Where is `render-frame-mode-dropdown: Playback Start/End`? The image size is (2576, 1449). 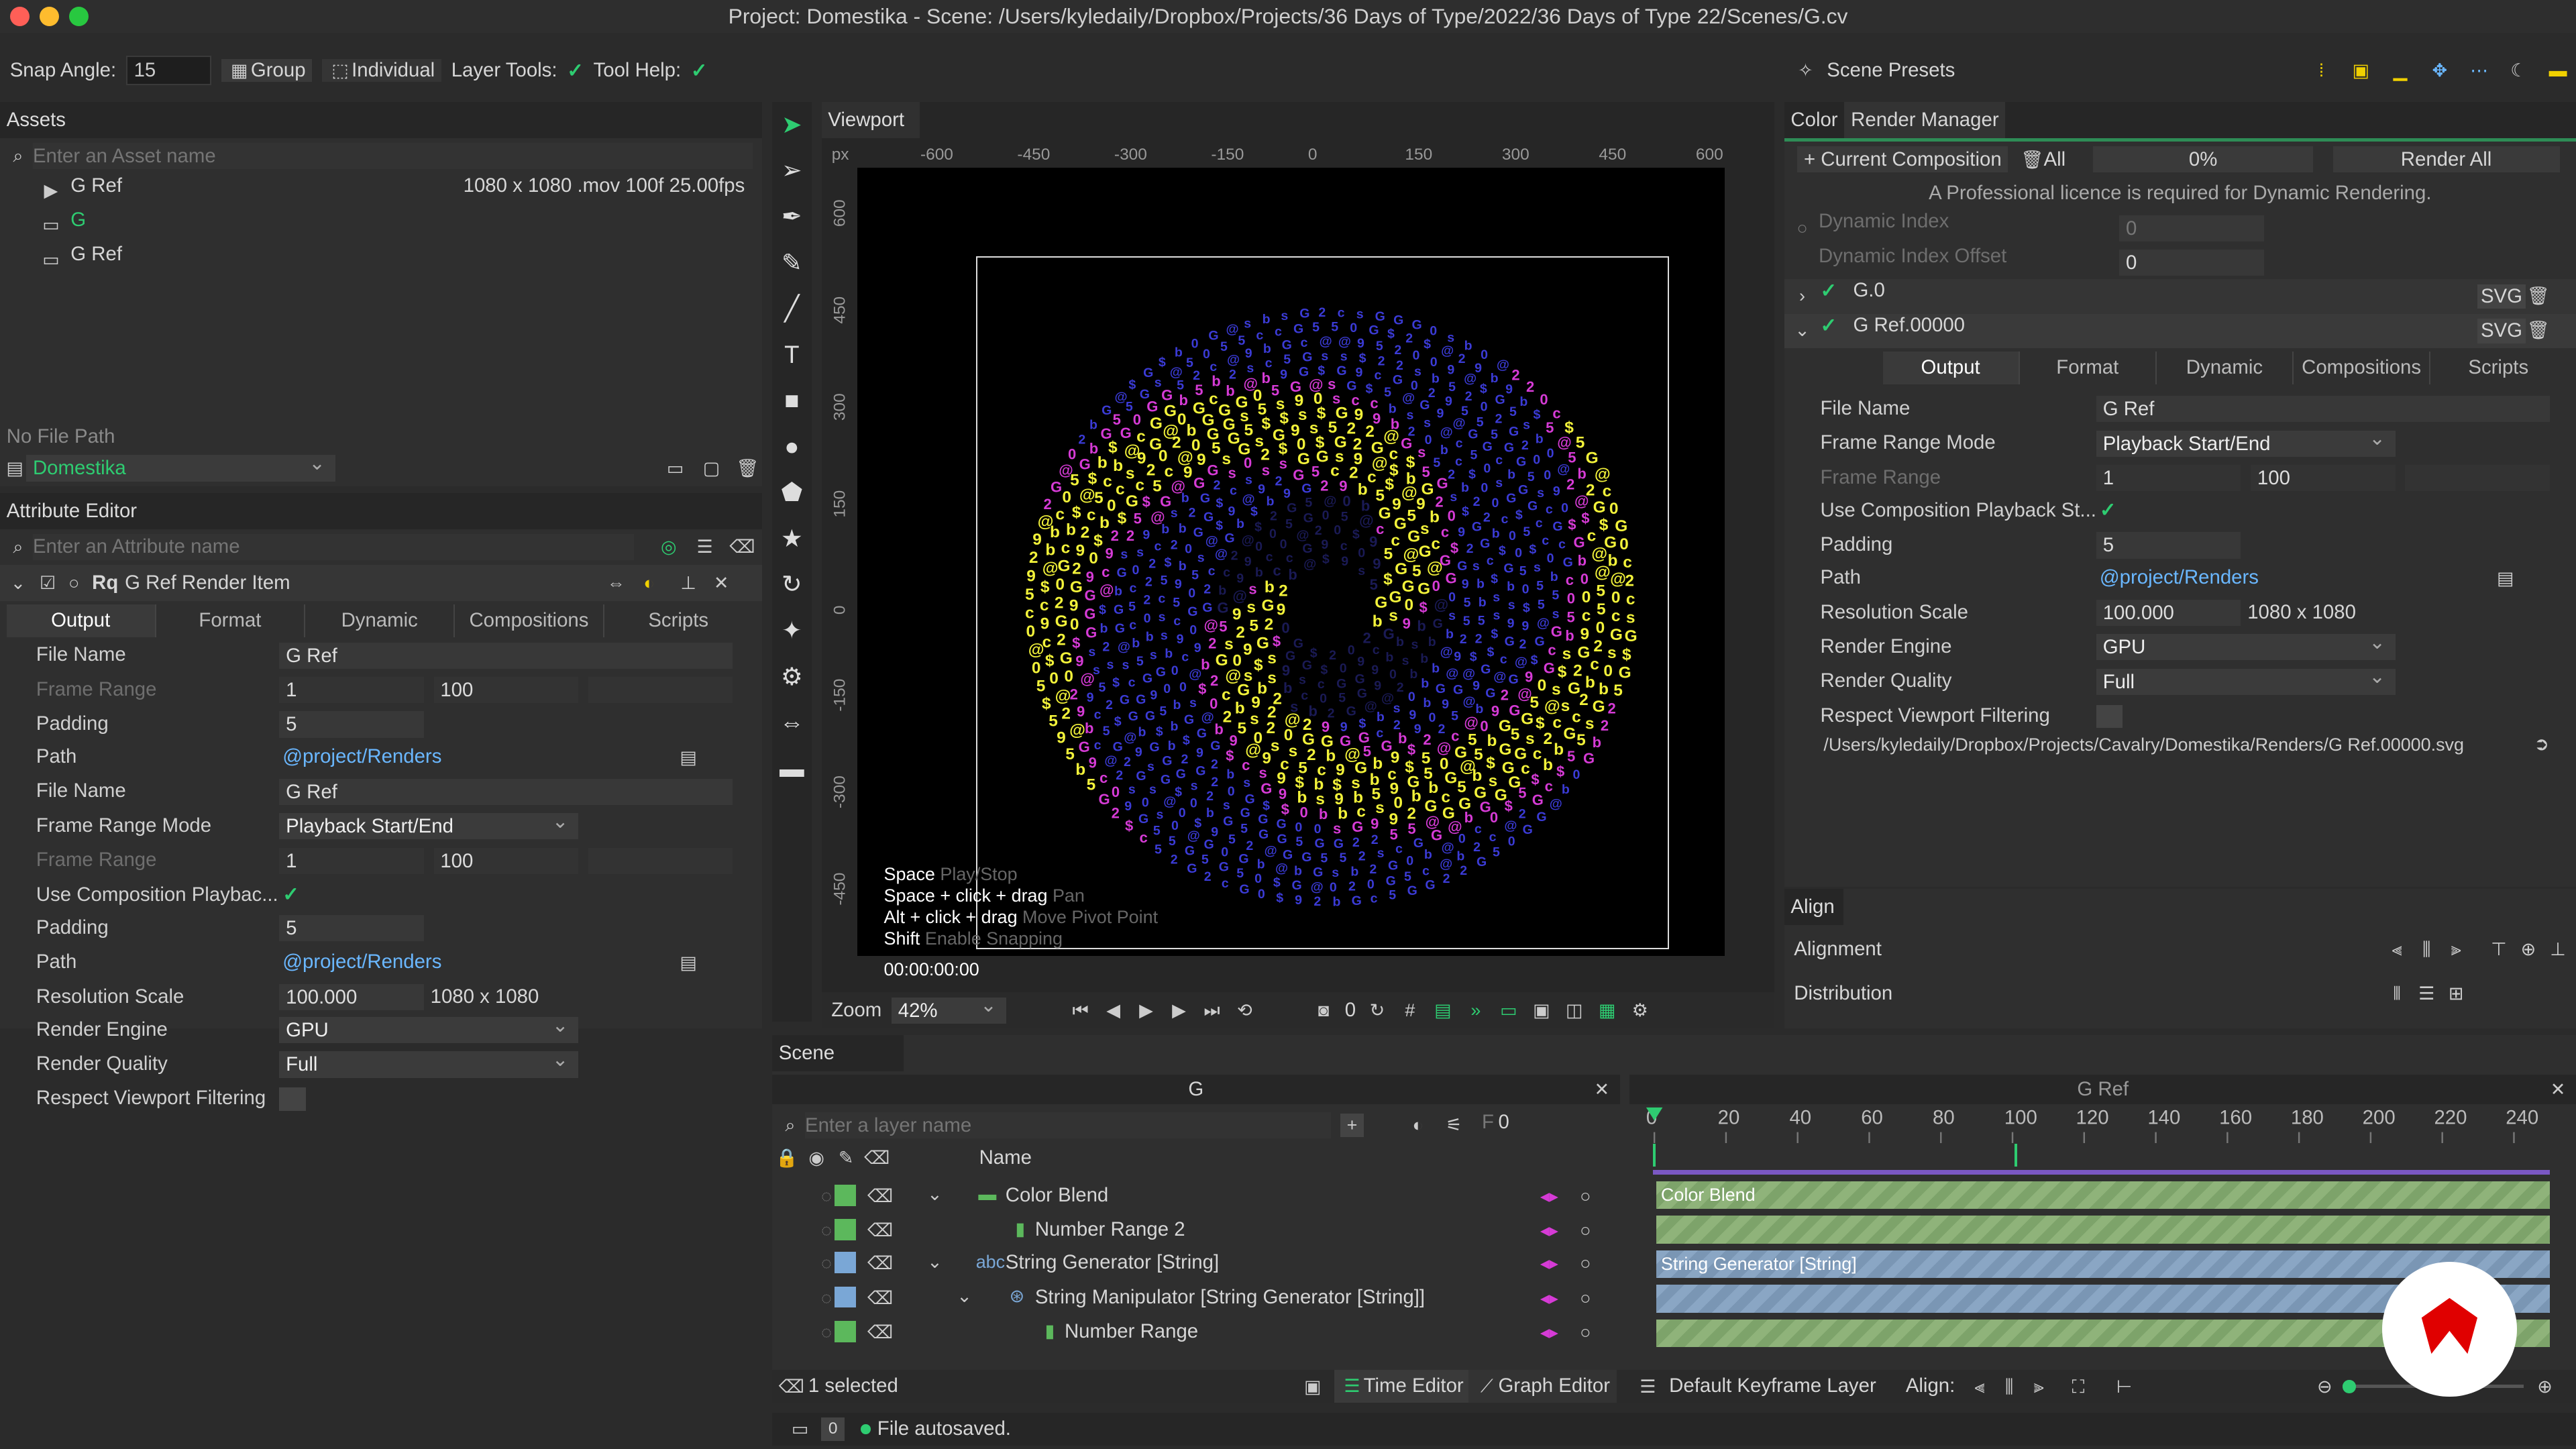
render-frame-mode-dropdown: Playback Start/End is located at coordinates (2246, 441).